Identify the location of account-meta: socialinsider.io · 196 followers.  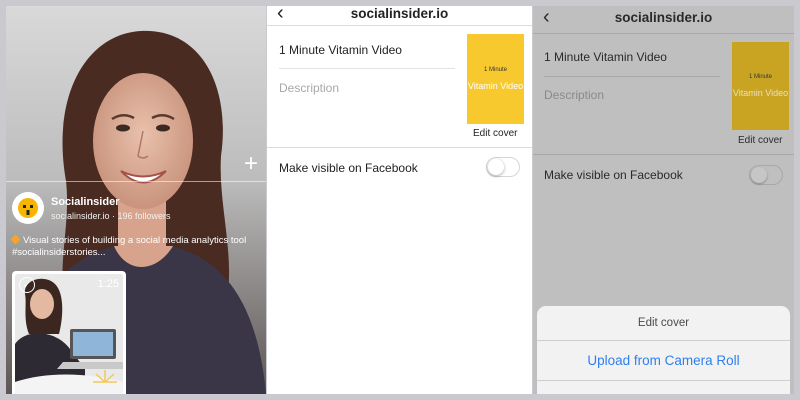
(111, 215).